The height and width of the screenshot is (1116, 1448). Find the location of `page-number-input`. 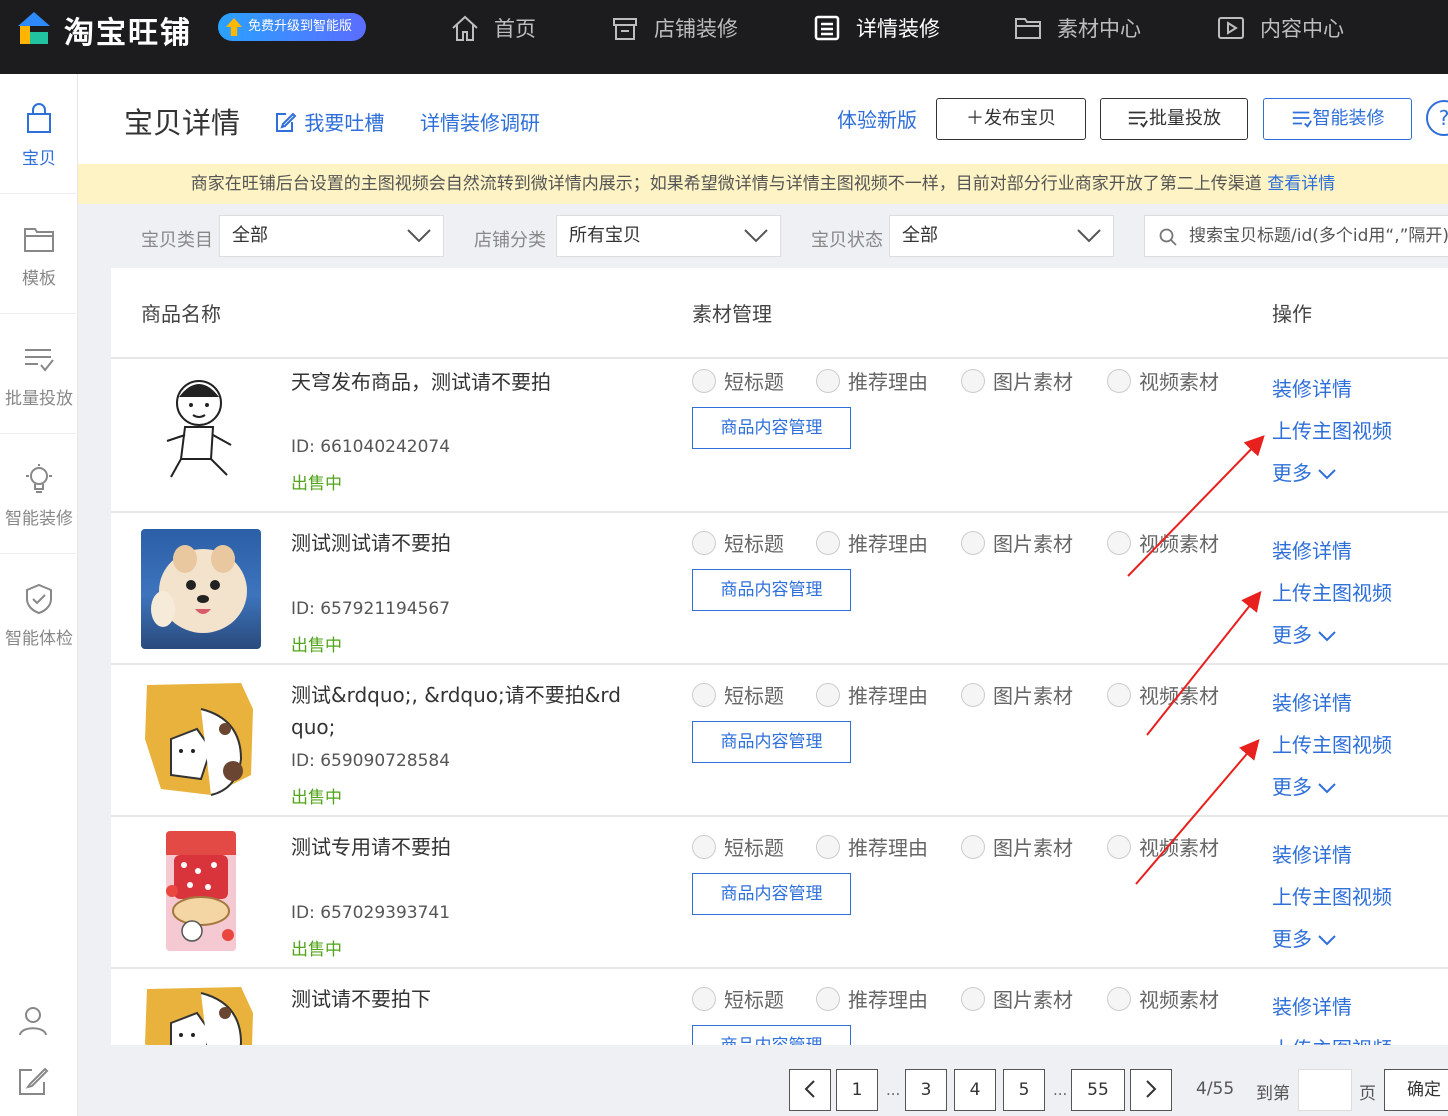

page-number-input is located at coordinates (1325, 1090).